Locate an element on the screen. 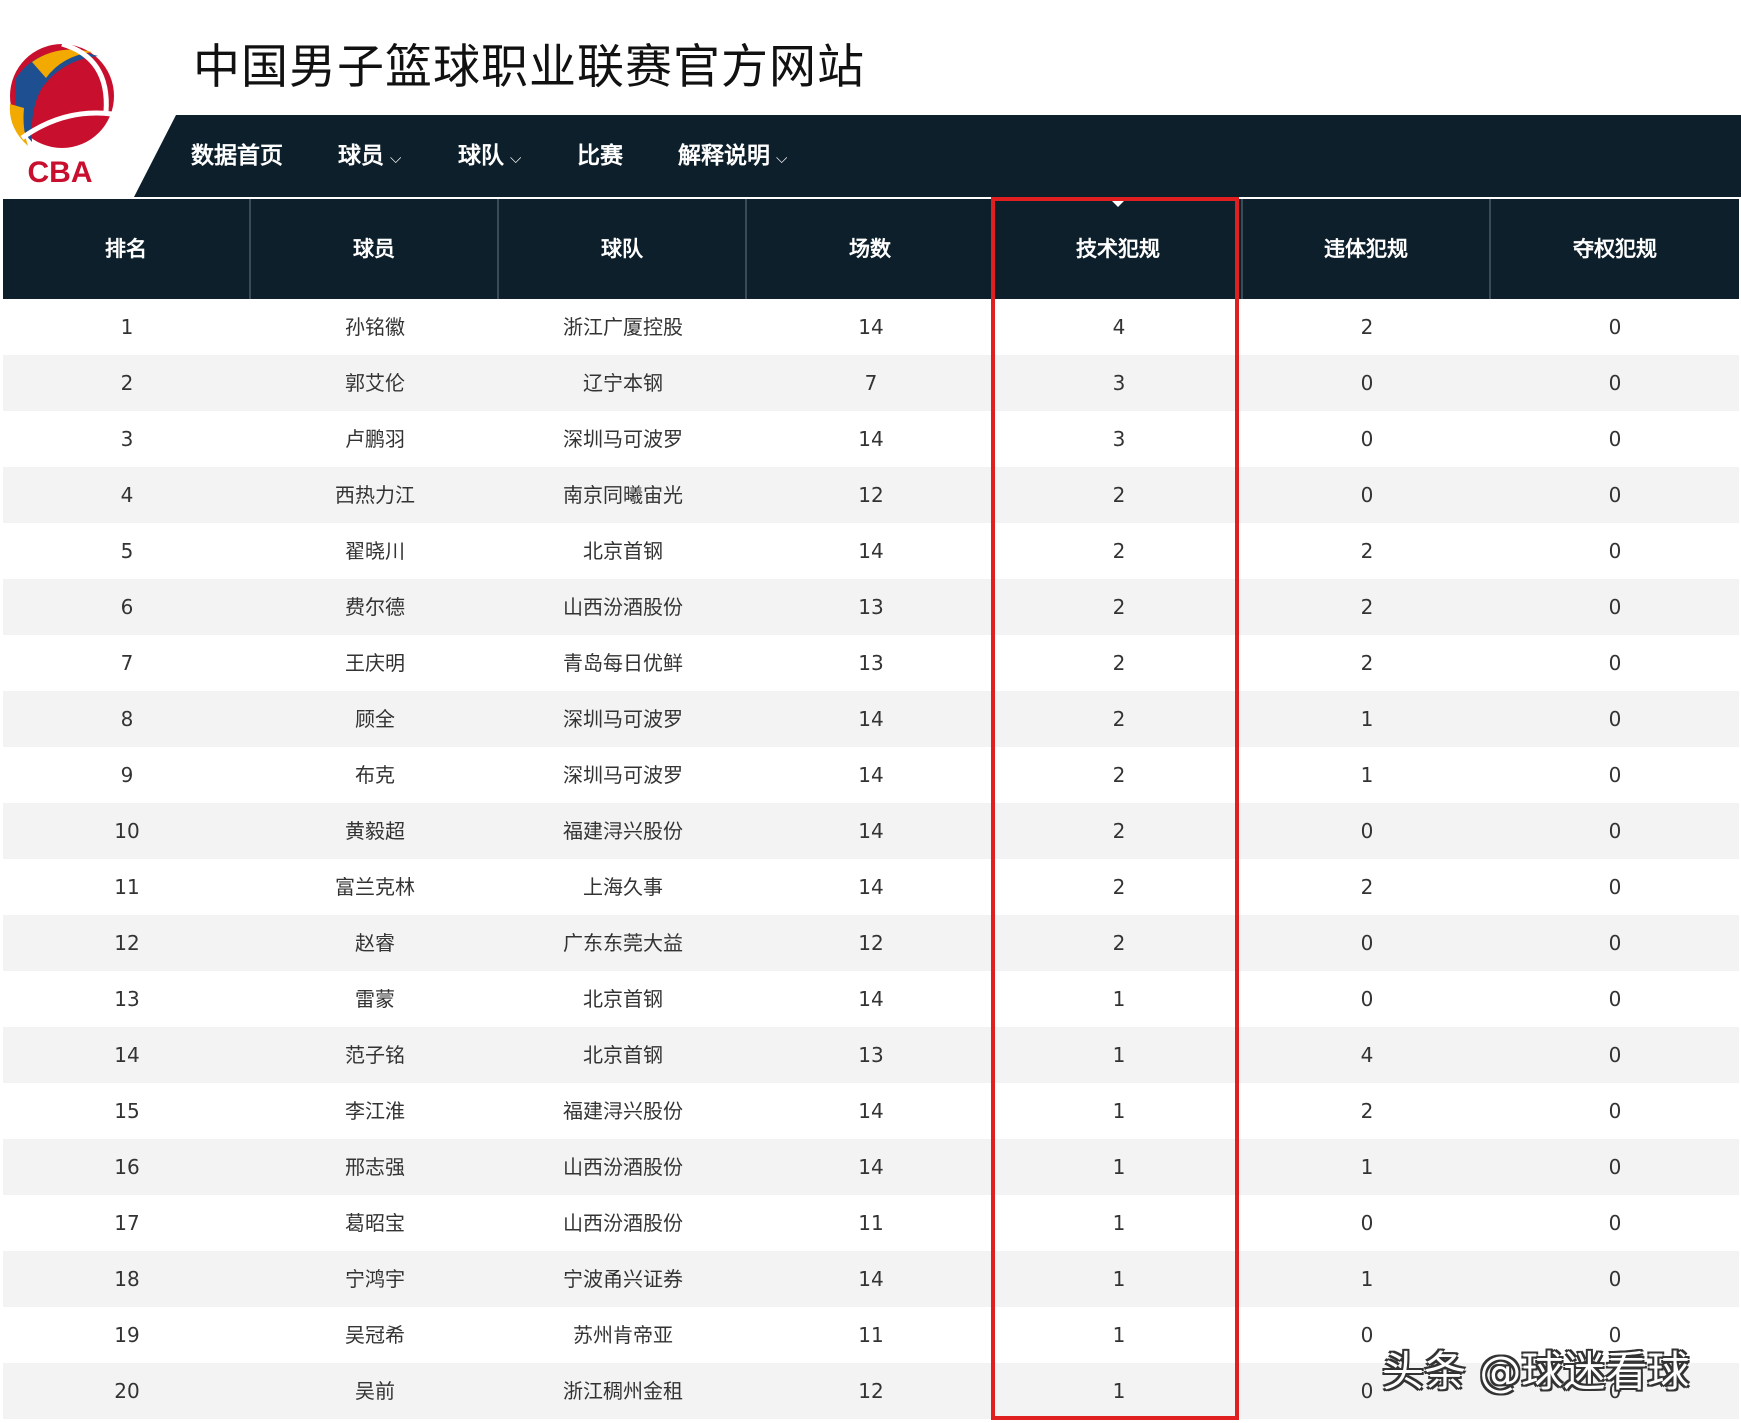 The image size is (1741, 1423). cell-player: 卢鹏羽 is located at coordinates (375, 439).